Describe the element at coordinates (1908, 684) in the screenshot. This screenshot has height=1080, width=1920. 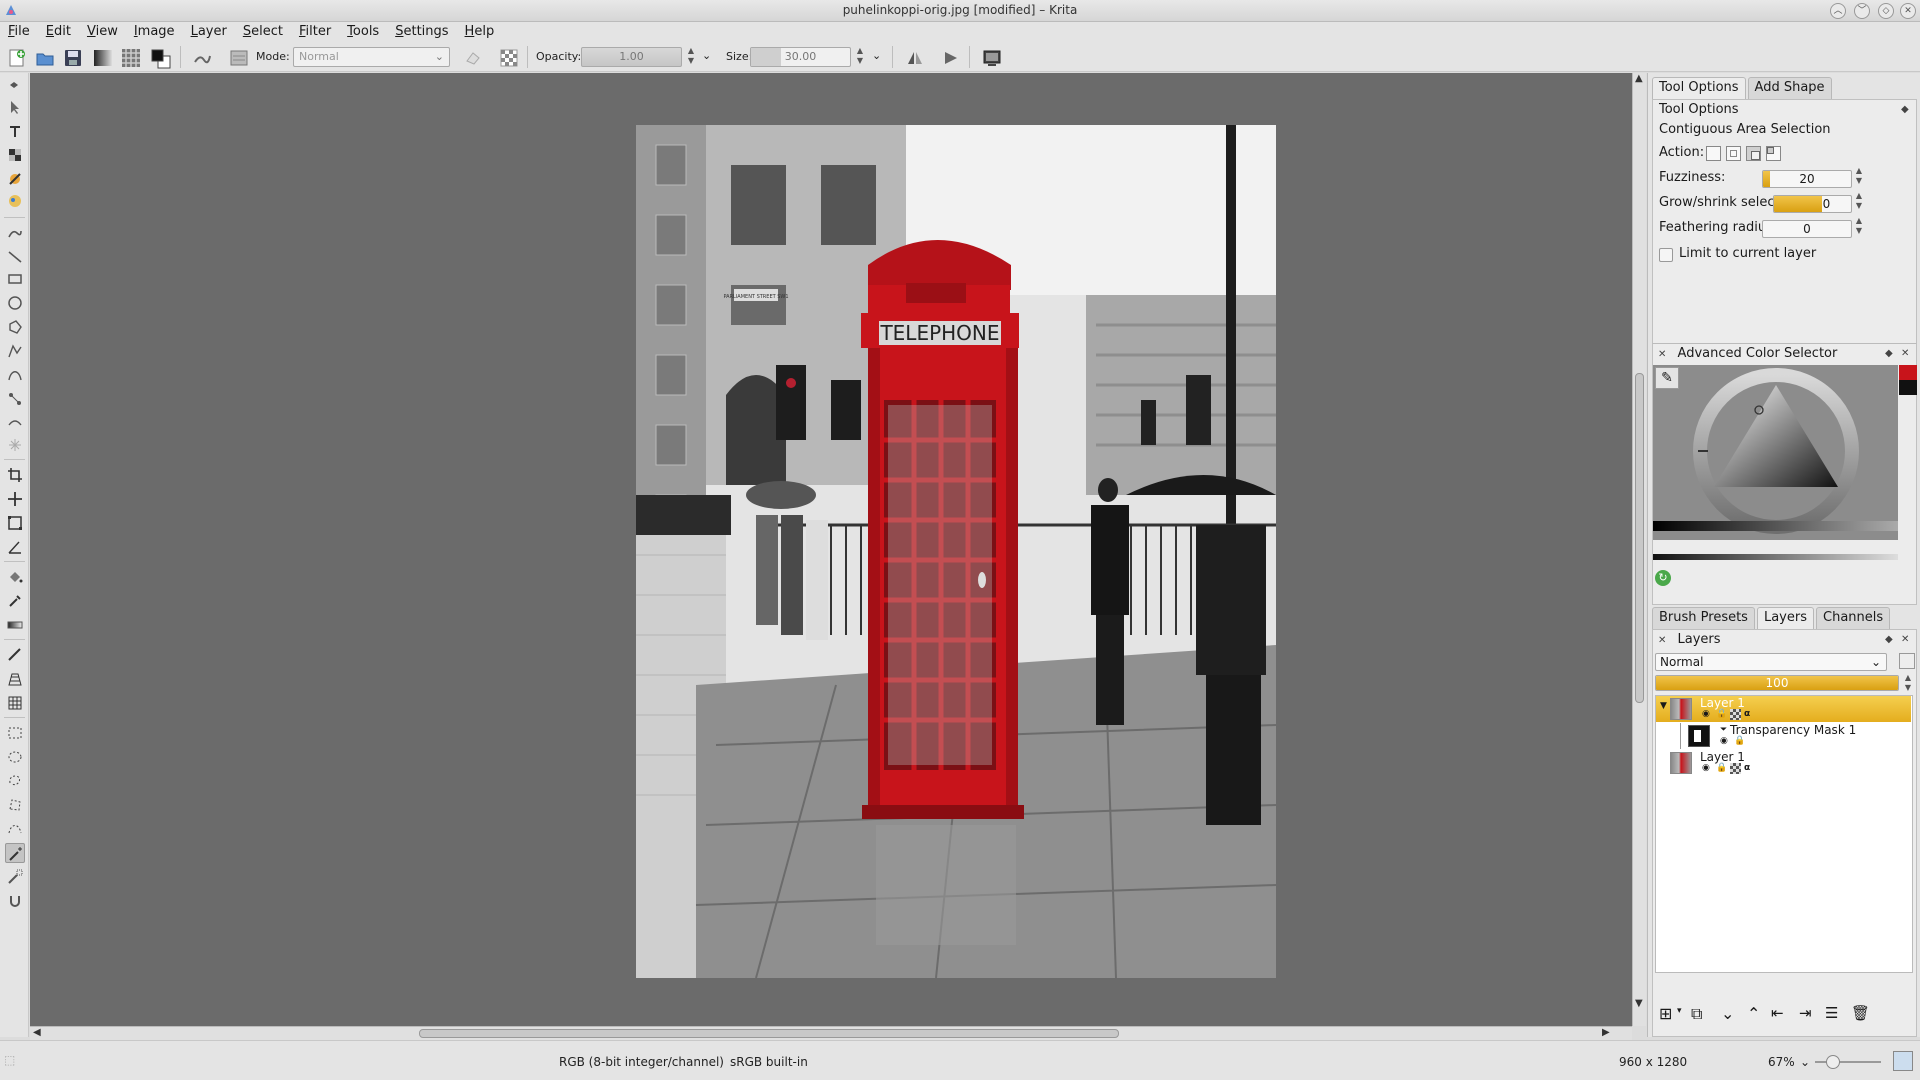
I see `layer-opacity-spin-arrows: ▲ ▼` at that location.